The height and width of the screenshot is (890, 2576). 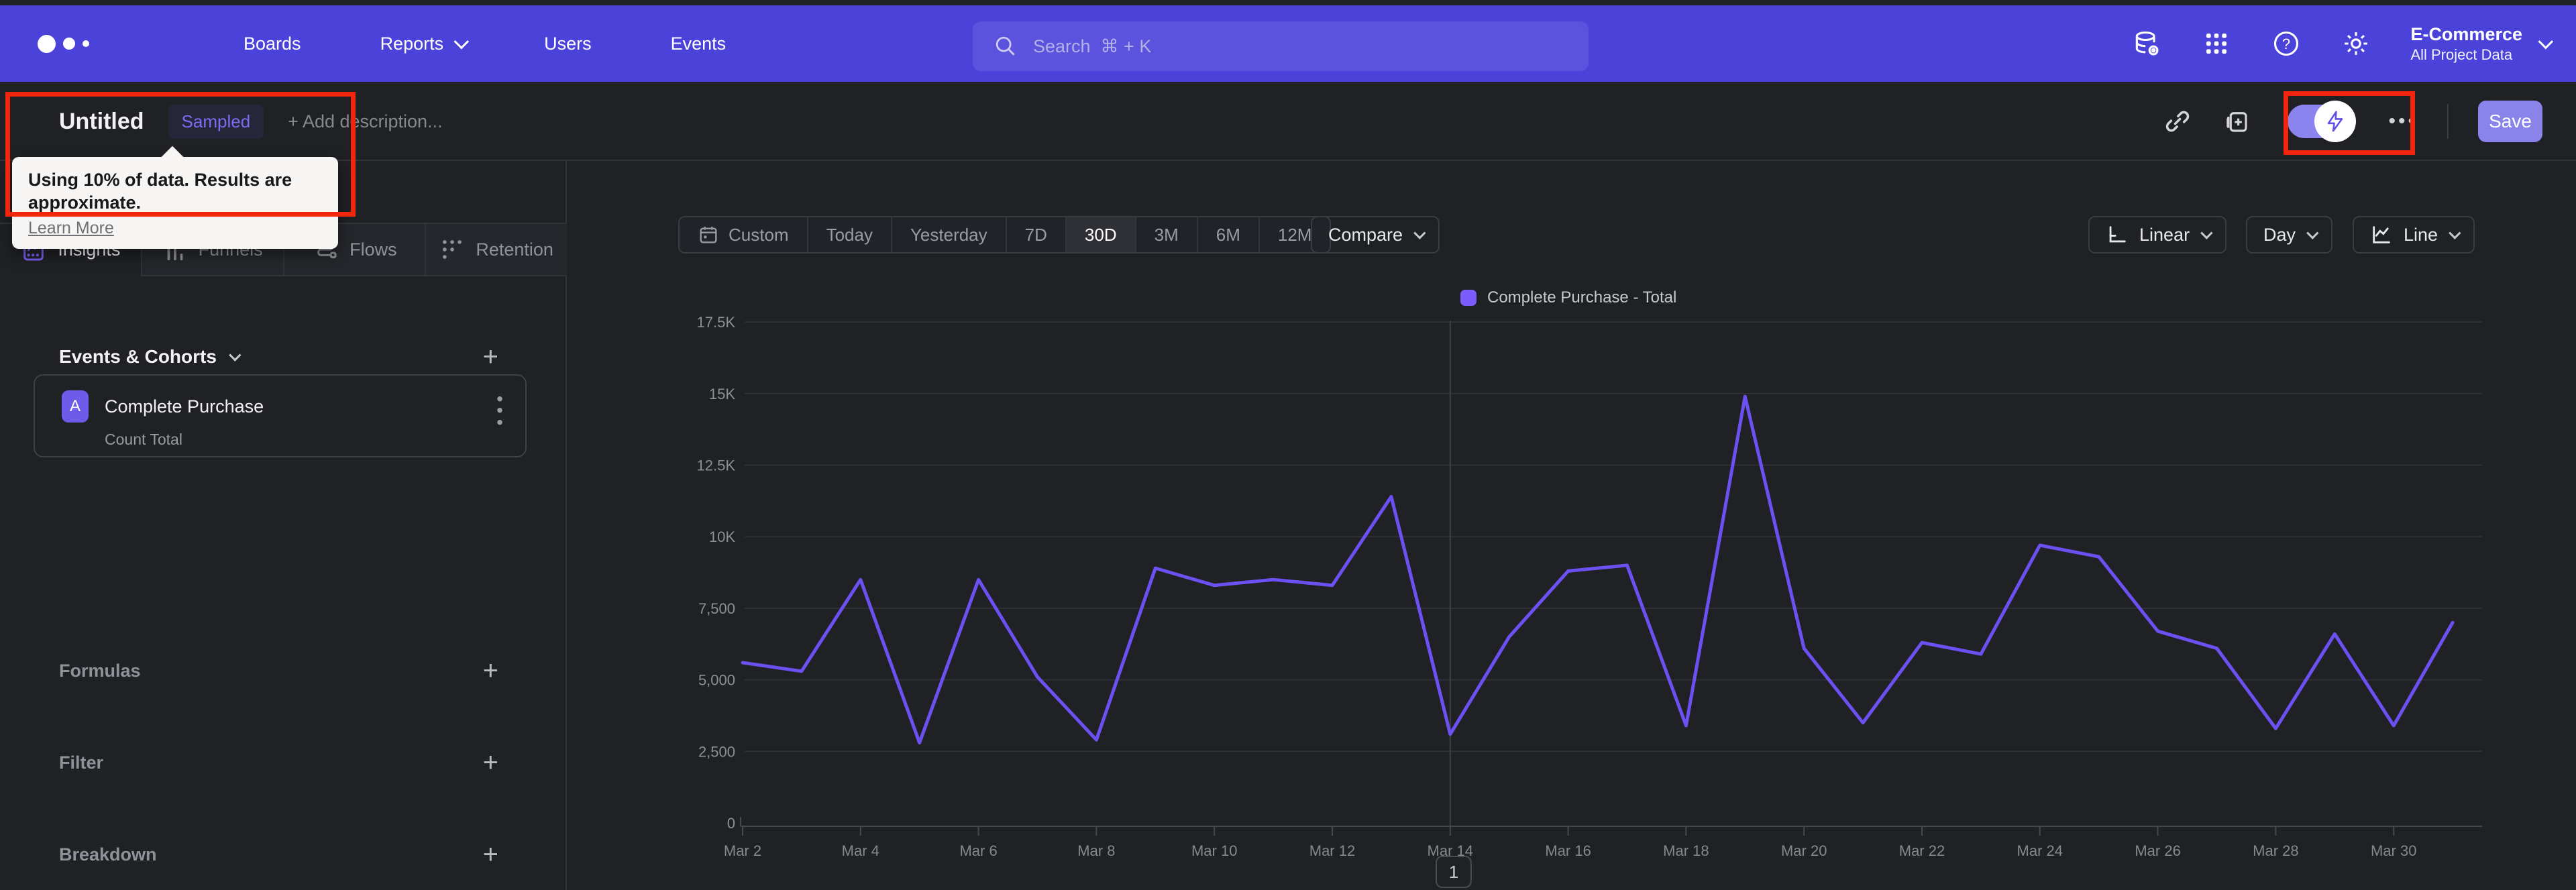 What do you see at coordinates (1454, 872) in the screenshot?
I see `pagination-page-button: 1` at bounding box center [1454, 872].